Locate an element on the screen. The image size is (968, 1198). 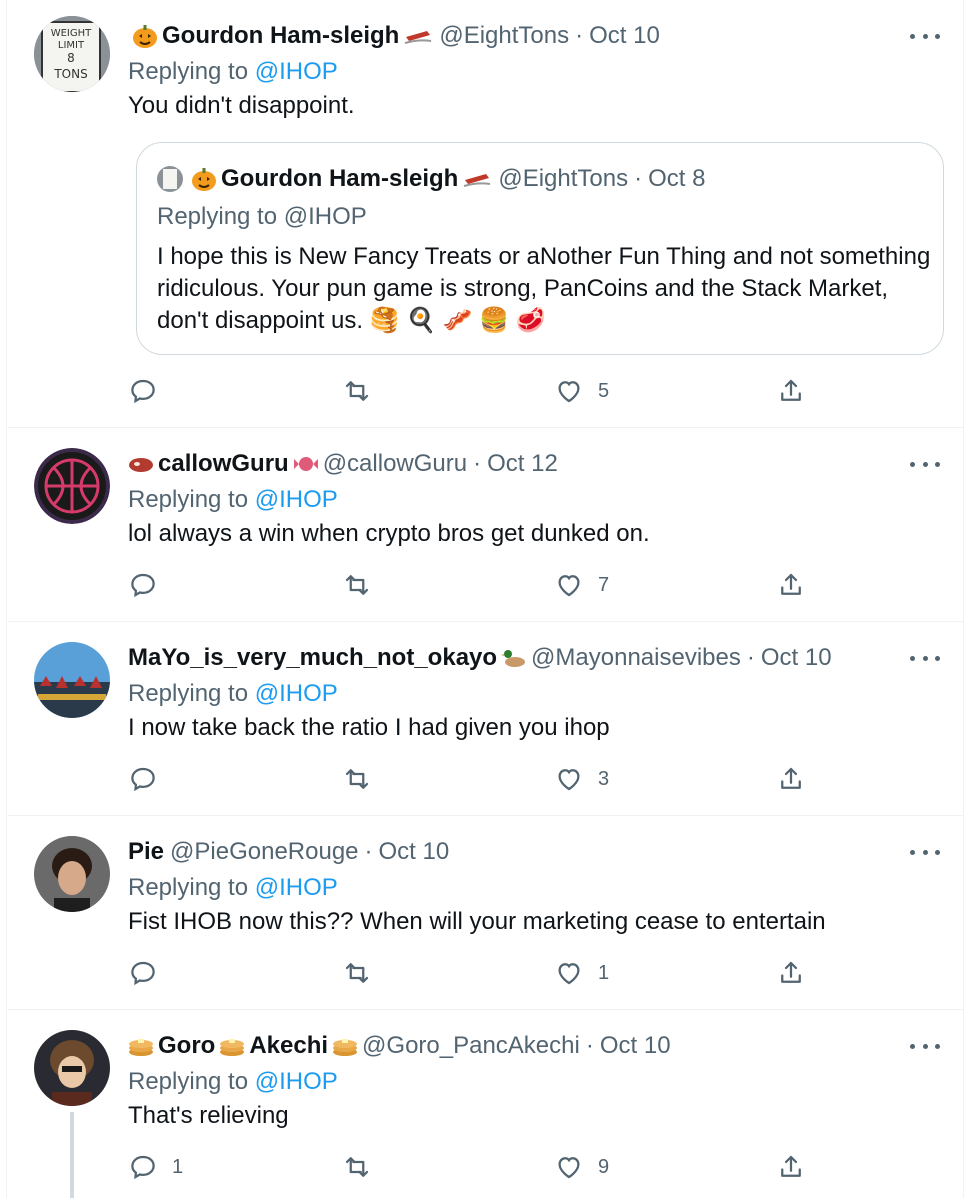
tweet-text: You didn't disappoint. is located at coordinates (241, 105).